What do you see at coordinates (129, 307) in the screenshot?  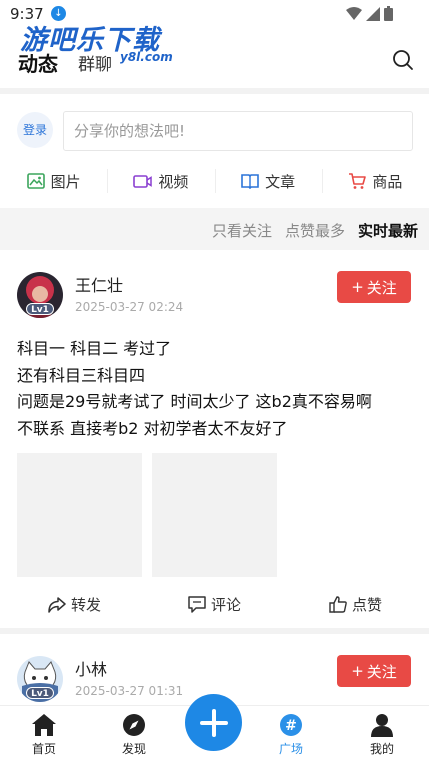 I see `post-time: 2025-03-27 02:24` at bounding box center [129, 307].